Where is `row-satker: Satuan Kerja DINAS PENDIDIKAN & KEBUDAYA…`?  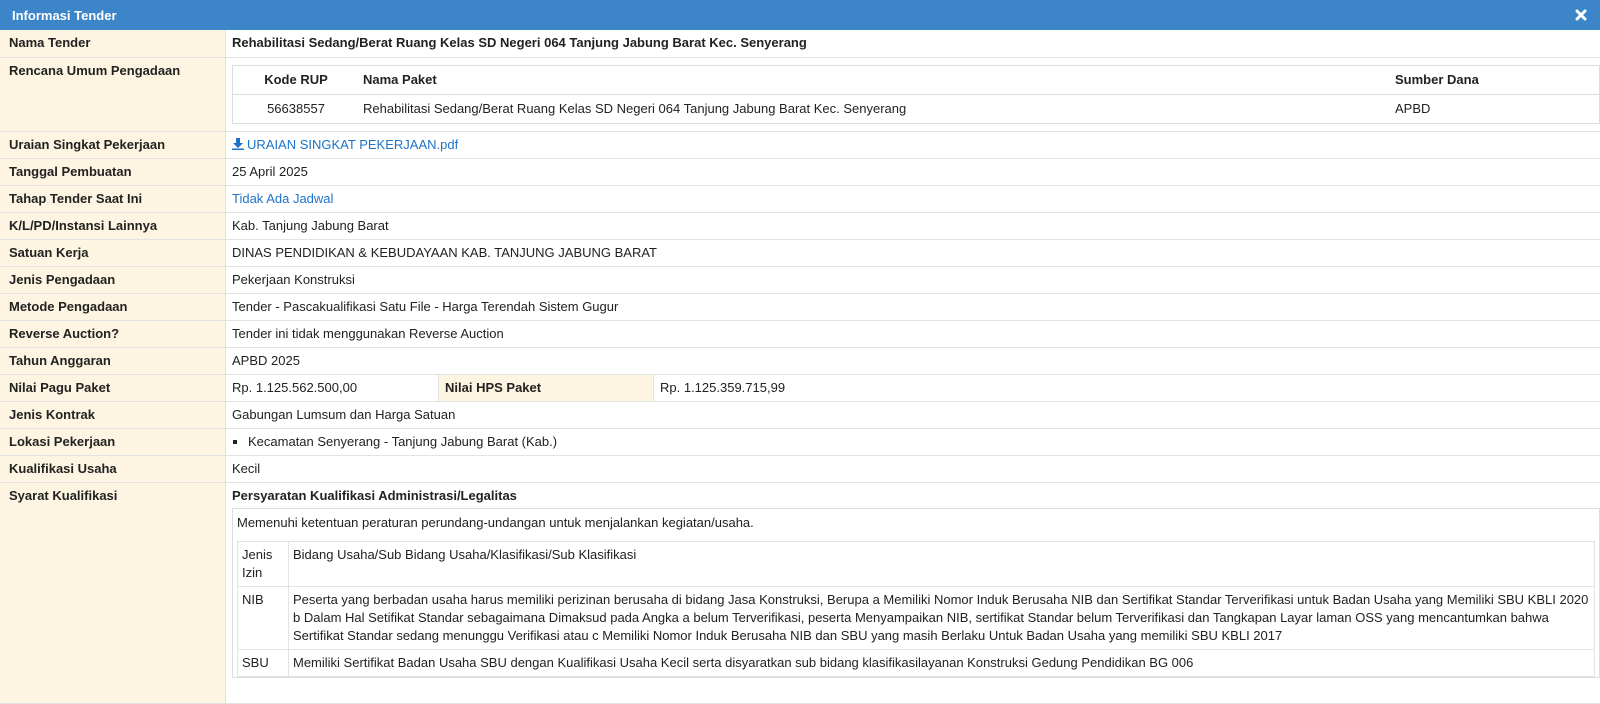 row-satker: Satuan Kerja DINAS PENDIDIKAN & KEBUDAYA… is located at coordinates (800, 252).